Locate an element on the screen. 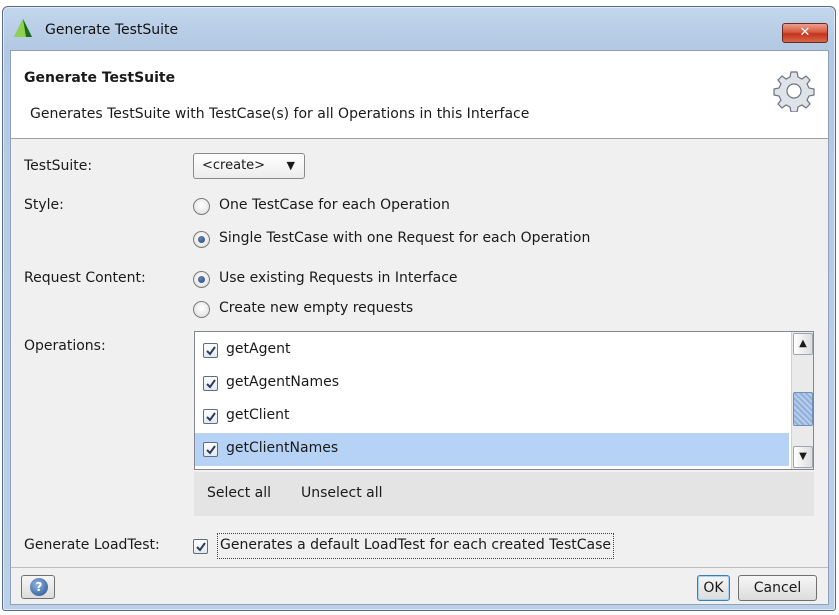 The height and width of the screenshot is (615, 839). cancel-button: Cancel is located at coordinates (777, 588).